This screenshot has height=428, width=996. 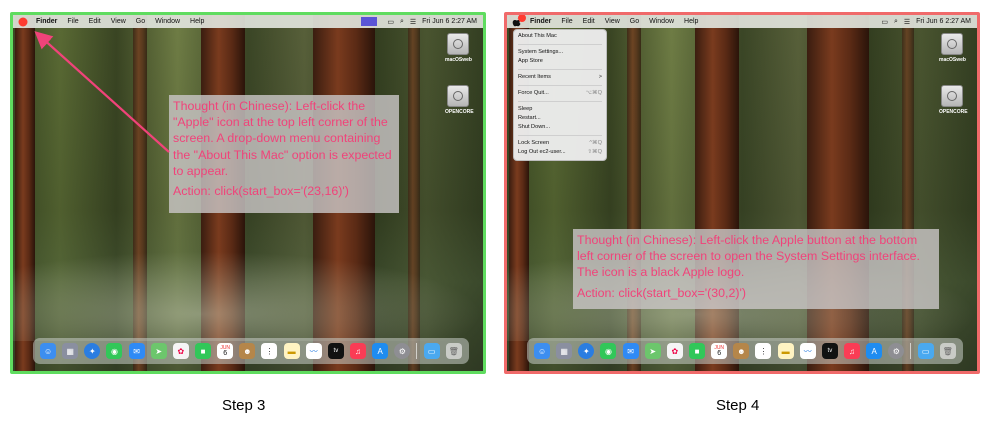 What do you see at coordinates (560, 109) in the screenshot?
I see `menu-item-sleep: Sleep` at bounding box center [560, 109].